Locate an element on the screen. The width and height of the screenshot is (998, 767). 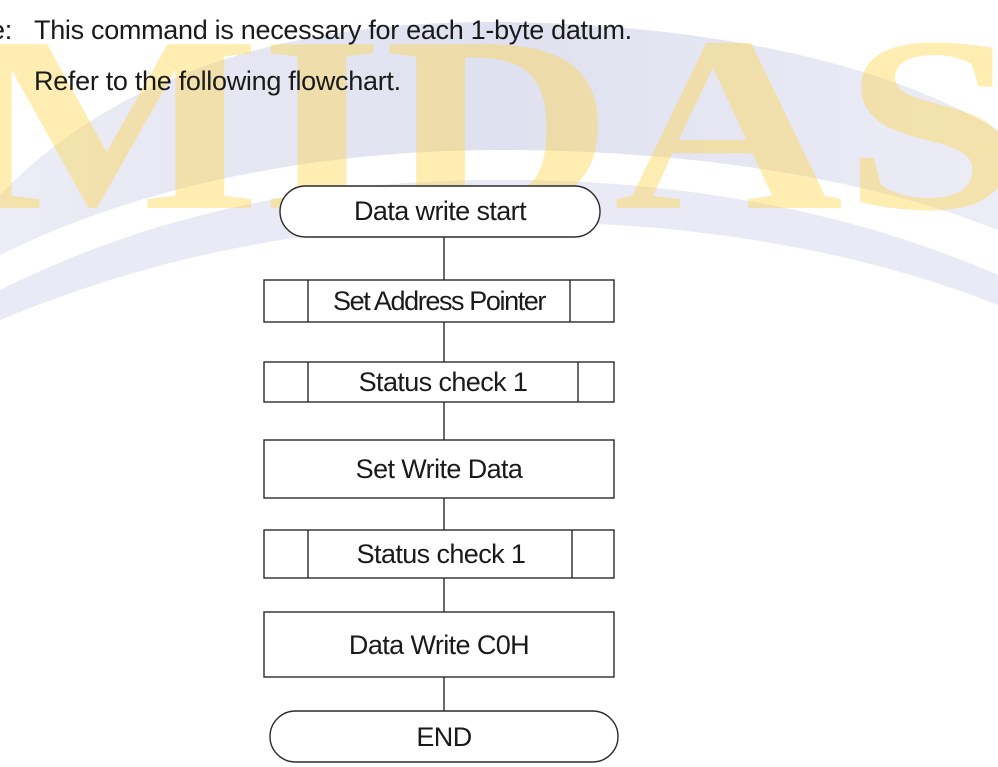
data-write-c0h-label: Data Write C0H is located at coordinates (439, 645).